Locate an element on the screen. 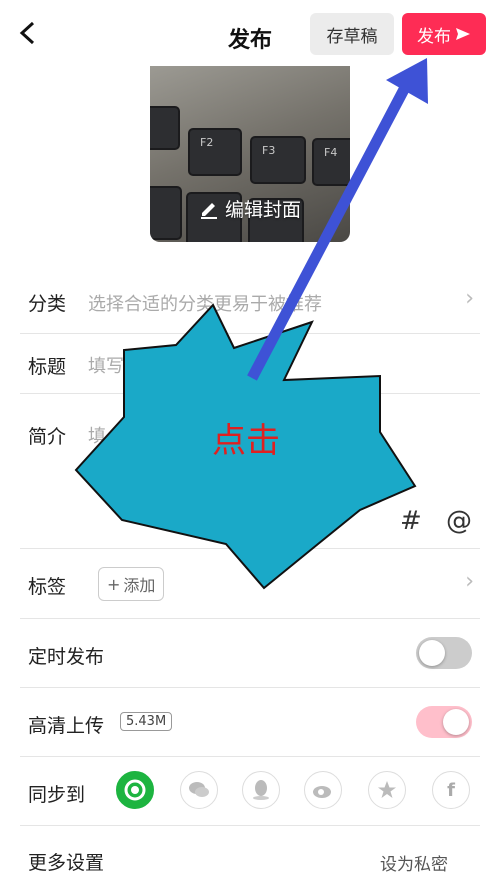 The width and height of the screenshot is (500, 889). callout-text: 点击 is located at coordinates (246, 441).